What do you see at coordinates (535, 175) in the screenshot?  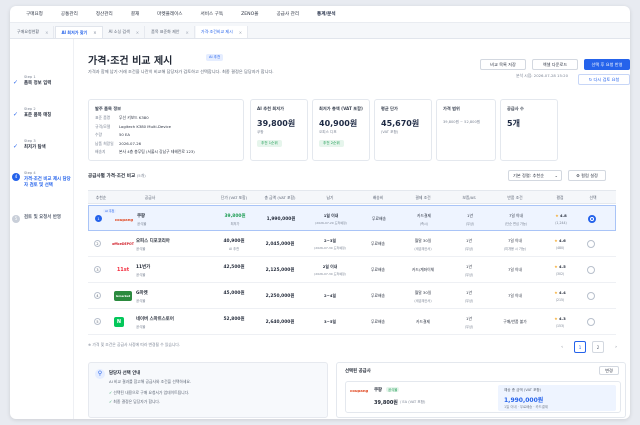 I see `sort-select: 기본 정렬: 추천순 ⌄` at bounding box center [535, 175].